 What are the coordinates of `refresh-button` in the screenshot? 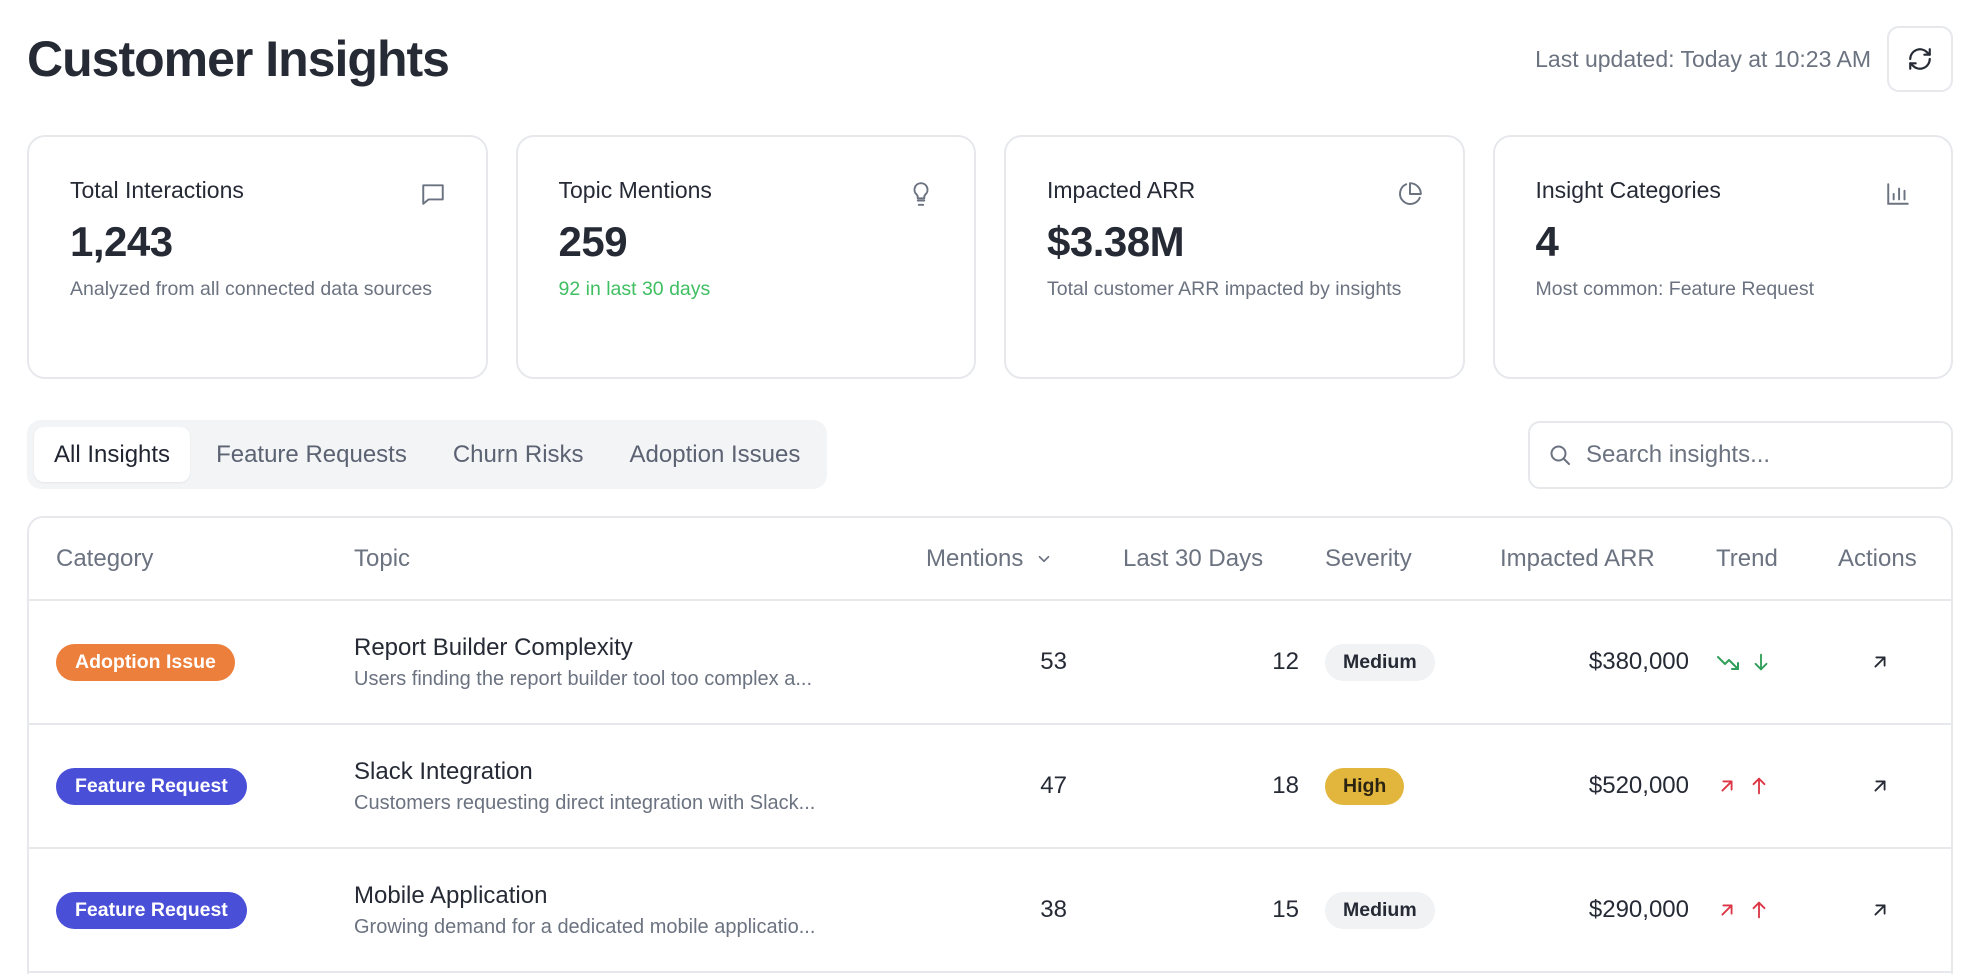 It's located at (1920, 59).